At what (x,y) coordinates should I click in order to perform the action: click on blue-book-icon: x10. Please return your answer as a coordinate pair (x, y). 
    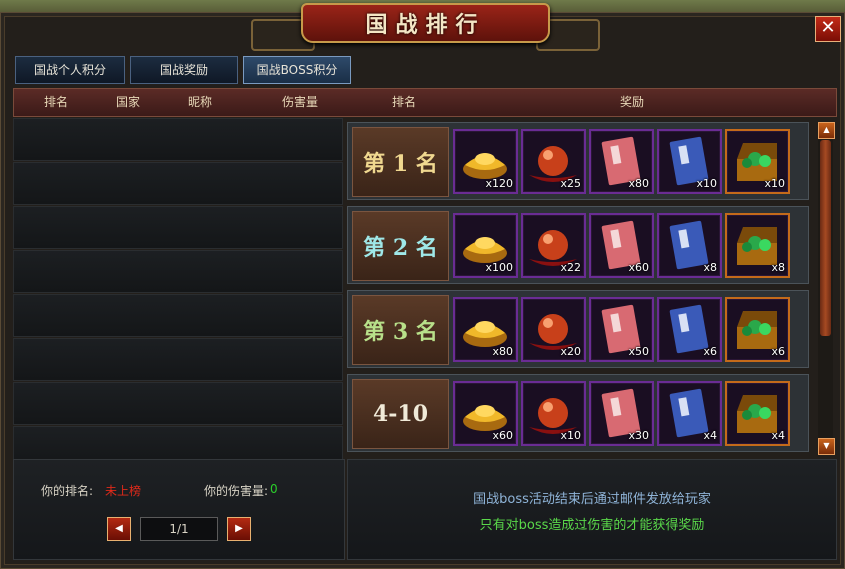
    Looking at the image, I should click on (689, 161).